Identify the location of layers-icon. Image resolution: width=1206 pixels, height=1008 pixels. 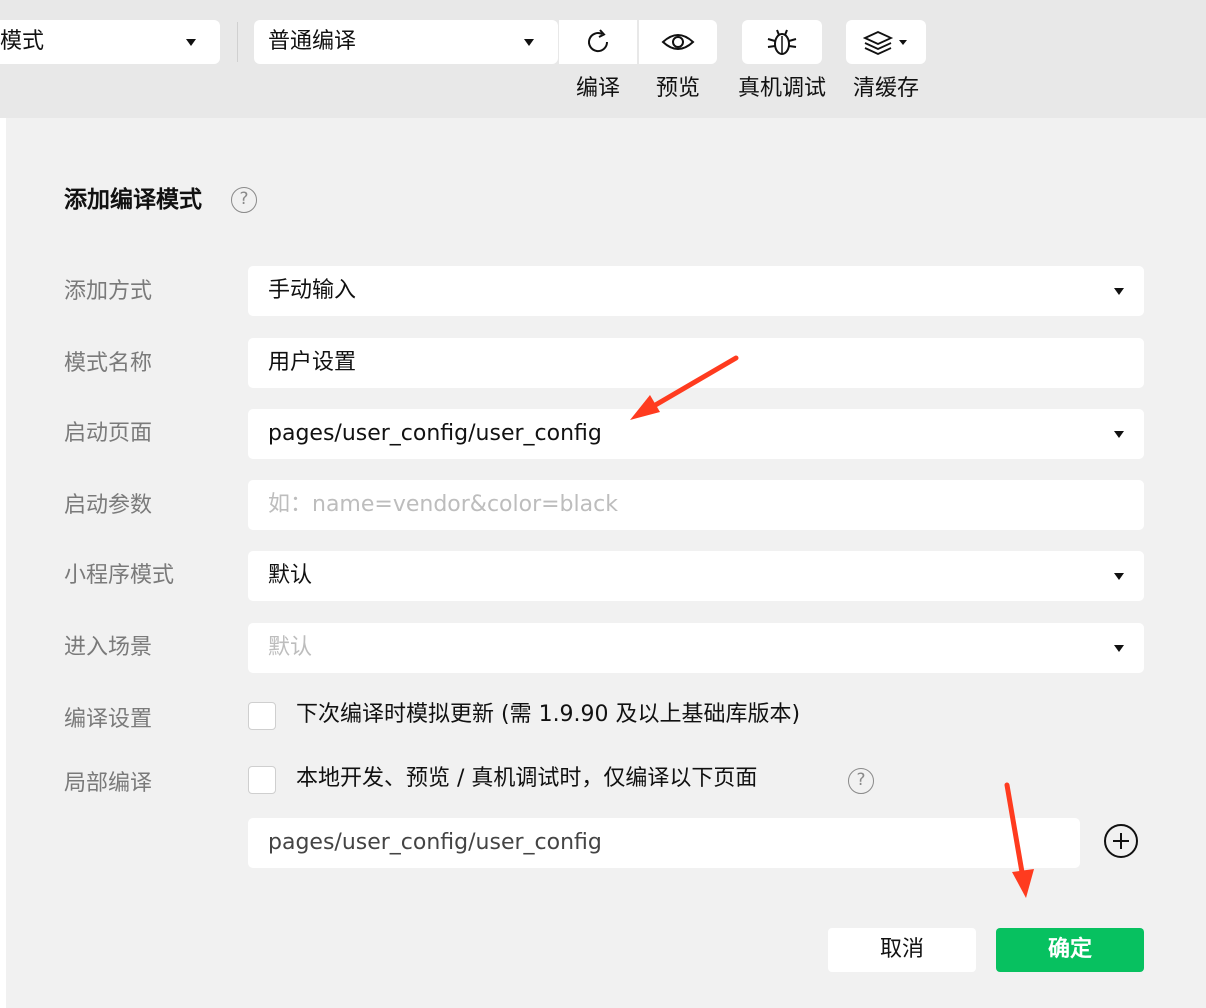
(885, 43).